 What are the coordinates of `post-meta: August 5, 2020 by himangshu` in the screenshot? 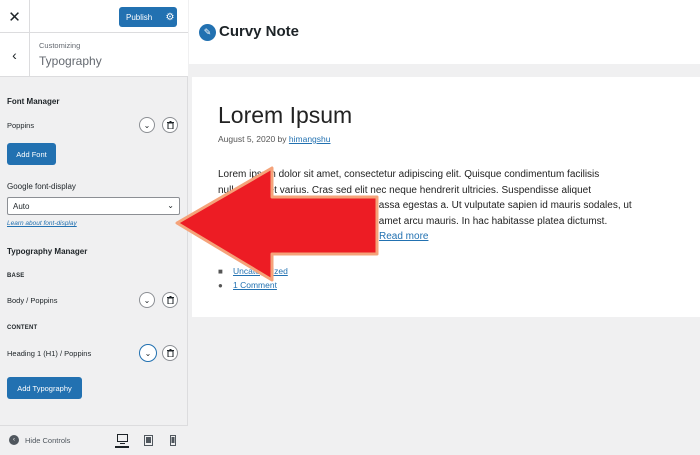 It's located at (274, 139).